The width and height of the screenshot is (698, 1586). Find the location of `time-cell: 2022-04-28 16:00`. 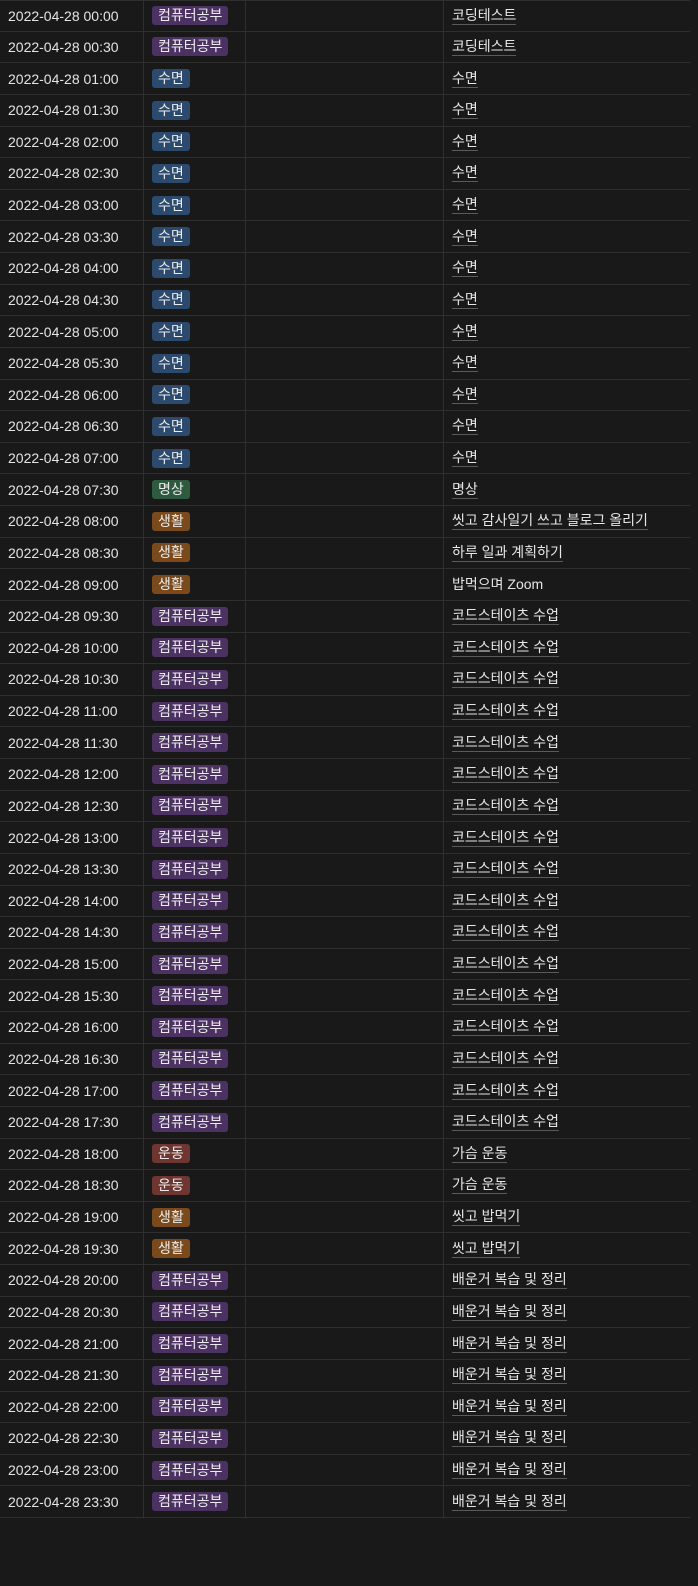

time-cell: 2022-04-28 16:00 is located at coordinates (72, 1027).